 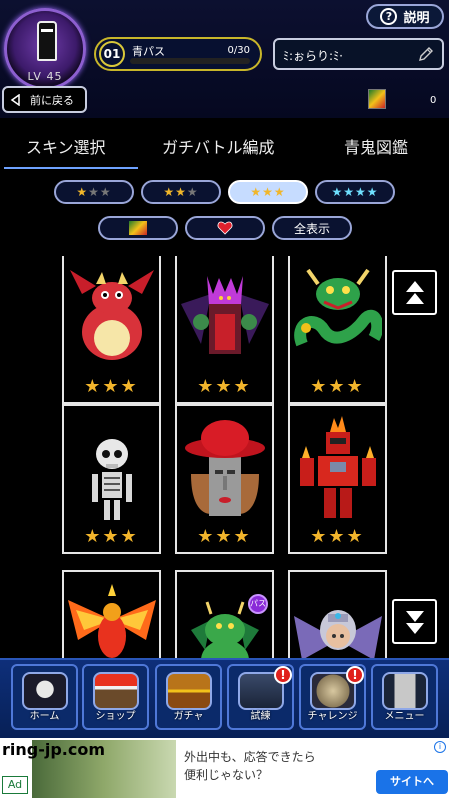 I want to click on filter-1-star: ★ ★★, so click(x=94, y=192).